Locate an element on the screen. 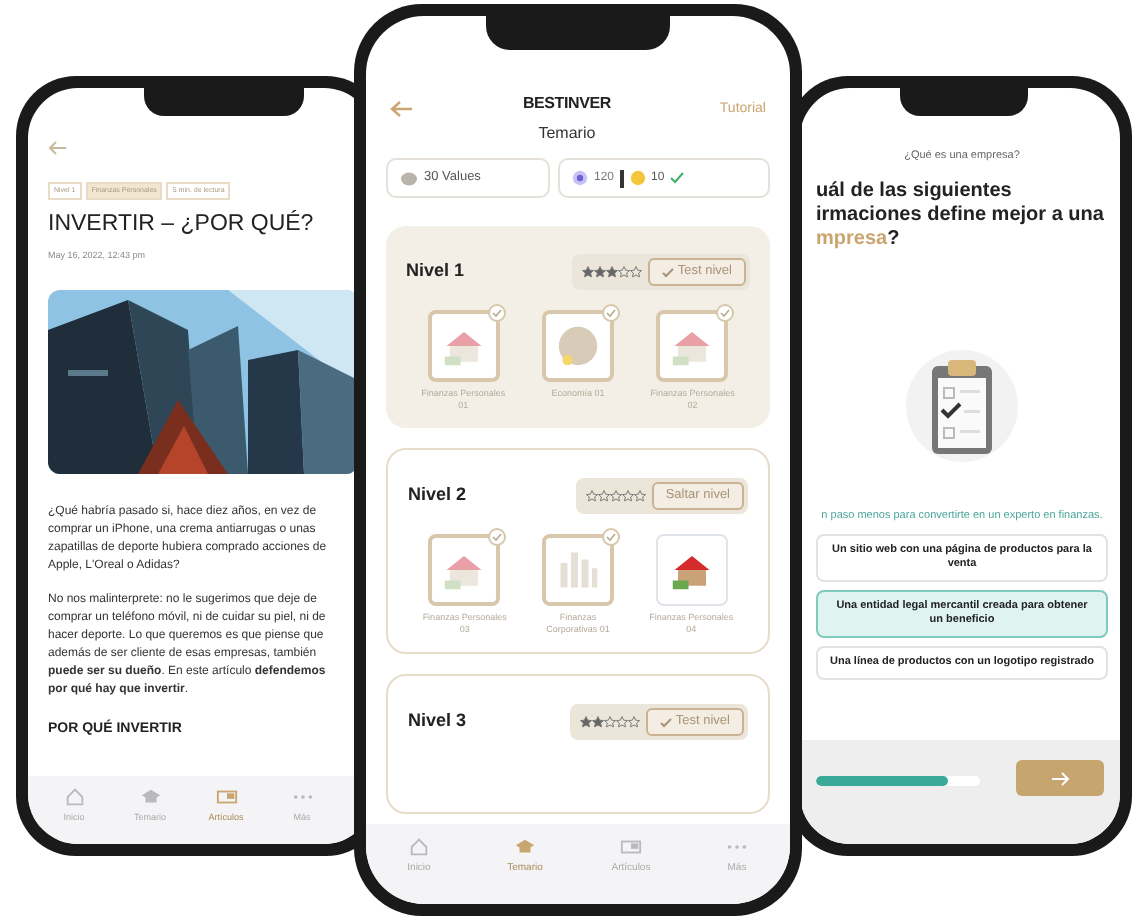  question-text: ? is located at coordinates (893, 240).